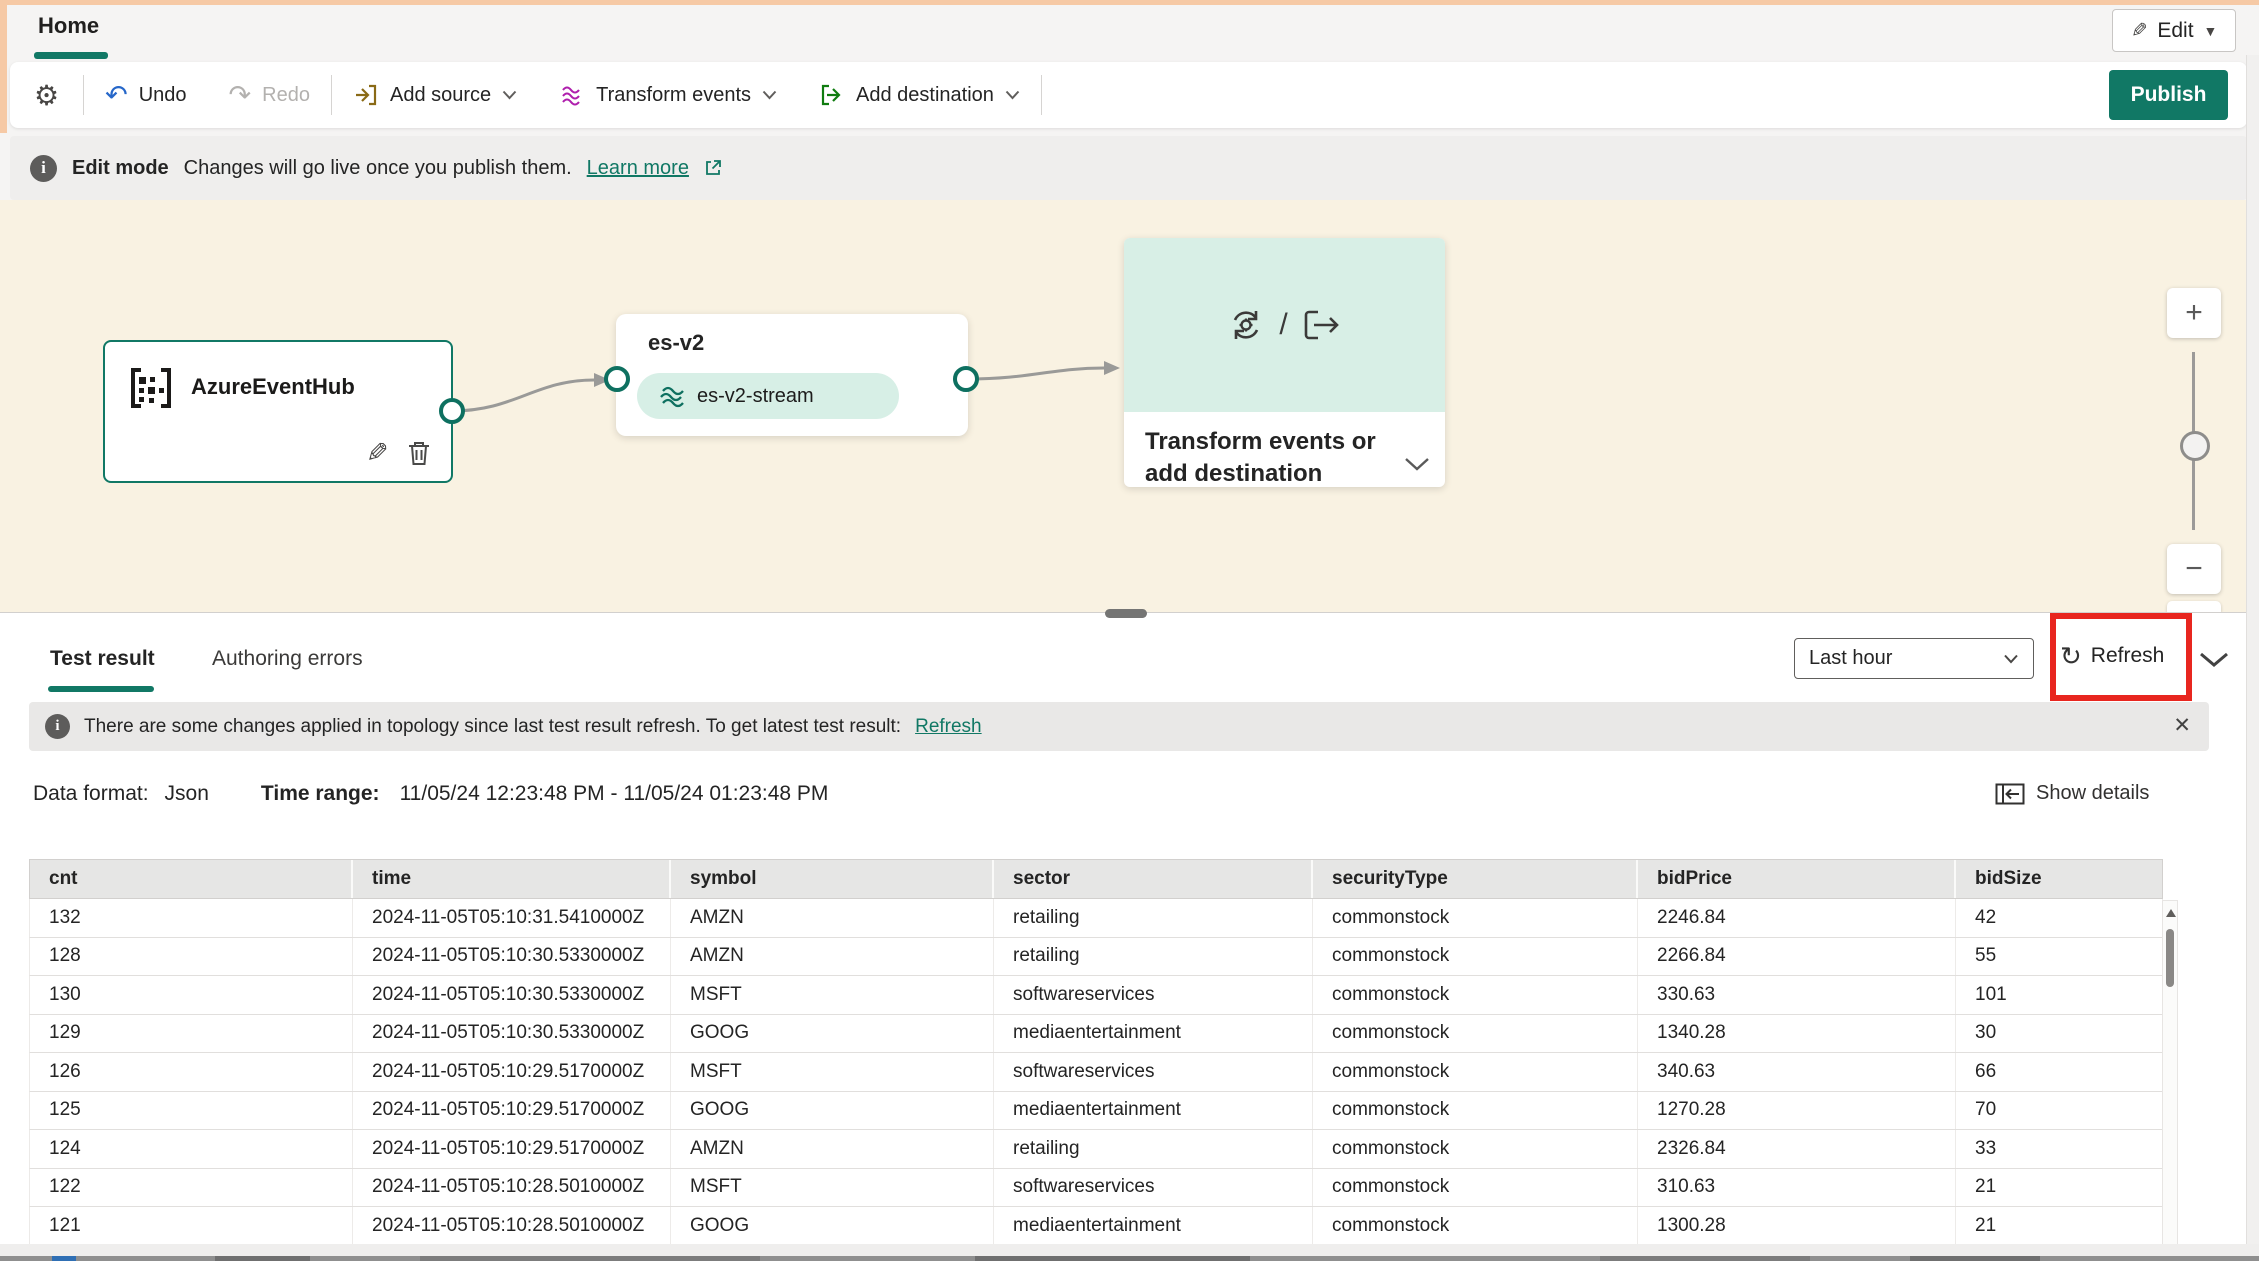  Describe the element at coordinates (668, 95) in the screenshot. I see `transform-events-button: Transform events` at that location.